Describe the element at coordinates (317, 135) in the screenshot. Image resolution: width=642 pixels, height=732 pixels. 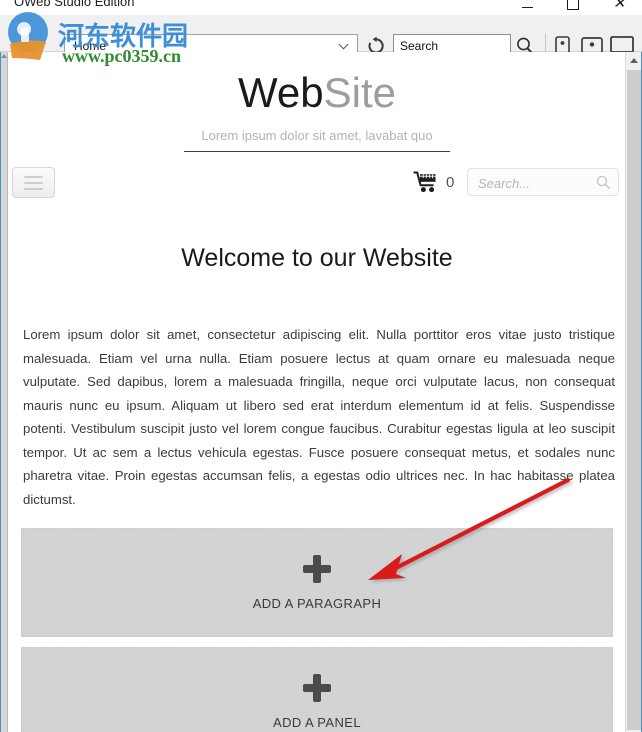
I see `site-tagline: Lorem ipsum dolor sit amet, lavabat quo` at that location.